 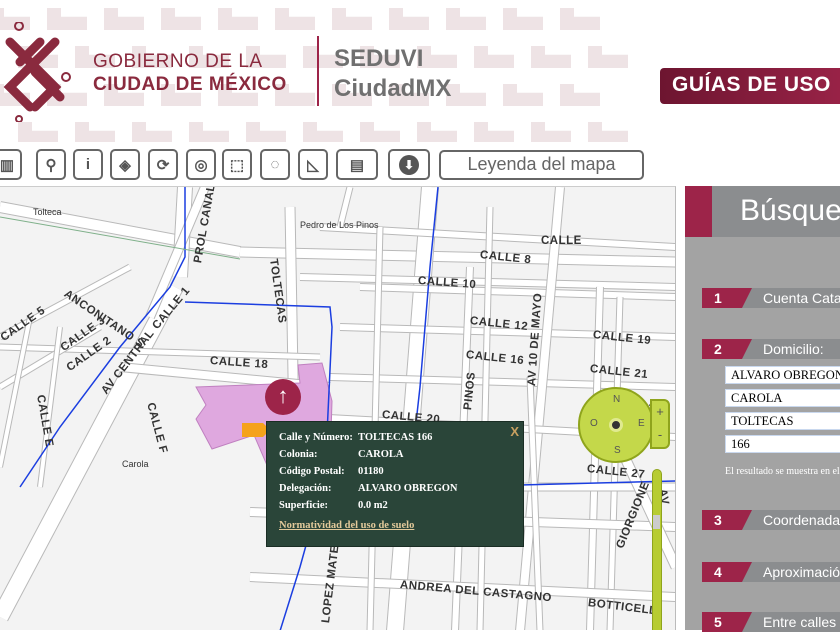 What do you see at coordinates (727, 622) in the screenshot?
I see `section-number: 5` at bounding box center [727, 622].